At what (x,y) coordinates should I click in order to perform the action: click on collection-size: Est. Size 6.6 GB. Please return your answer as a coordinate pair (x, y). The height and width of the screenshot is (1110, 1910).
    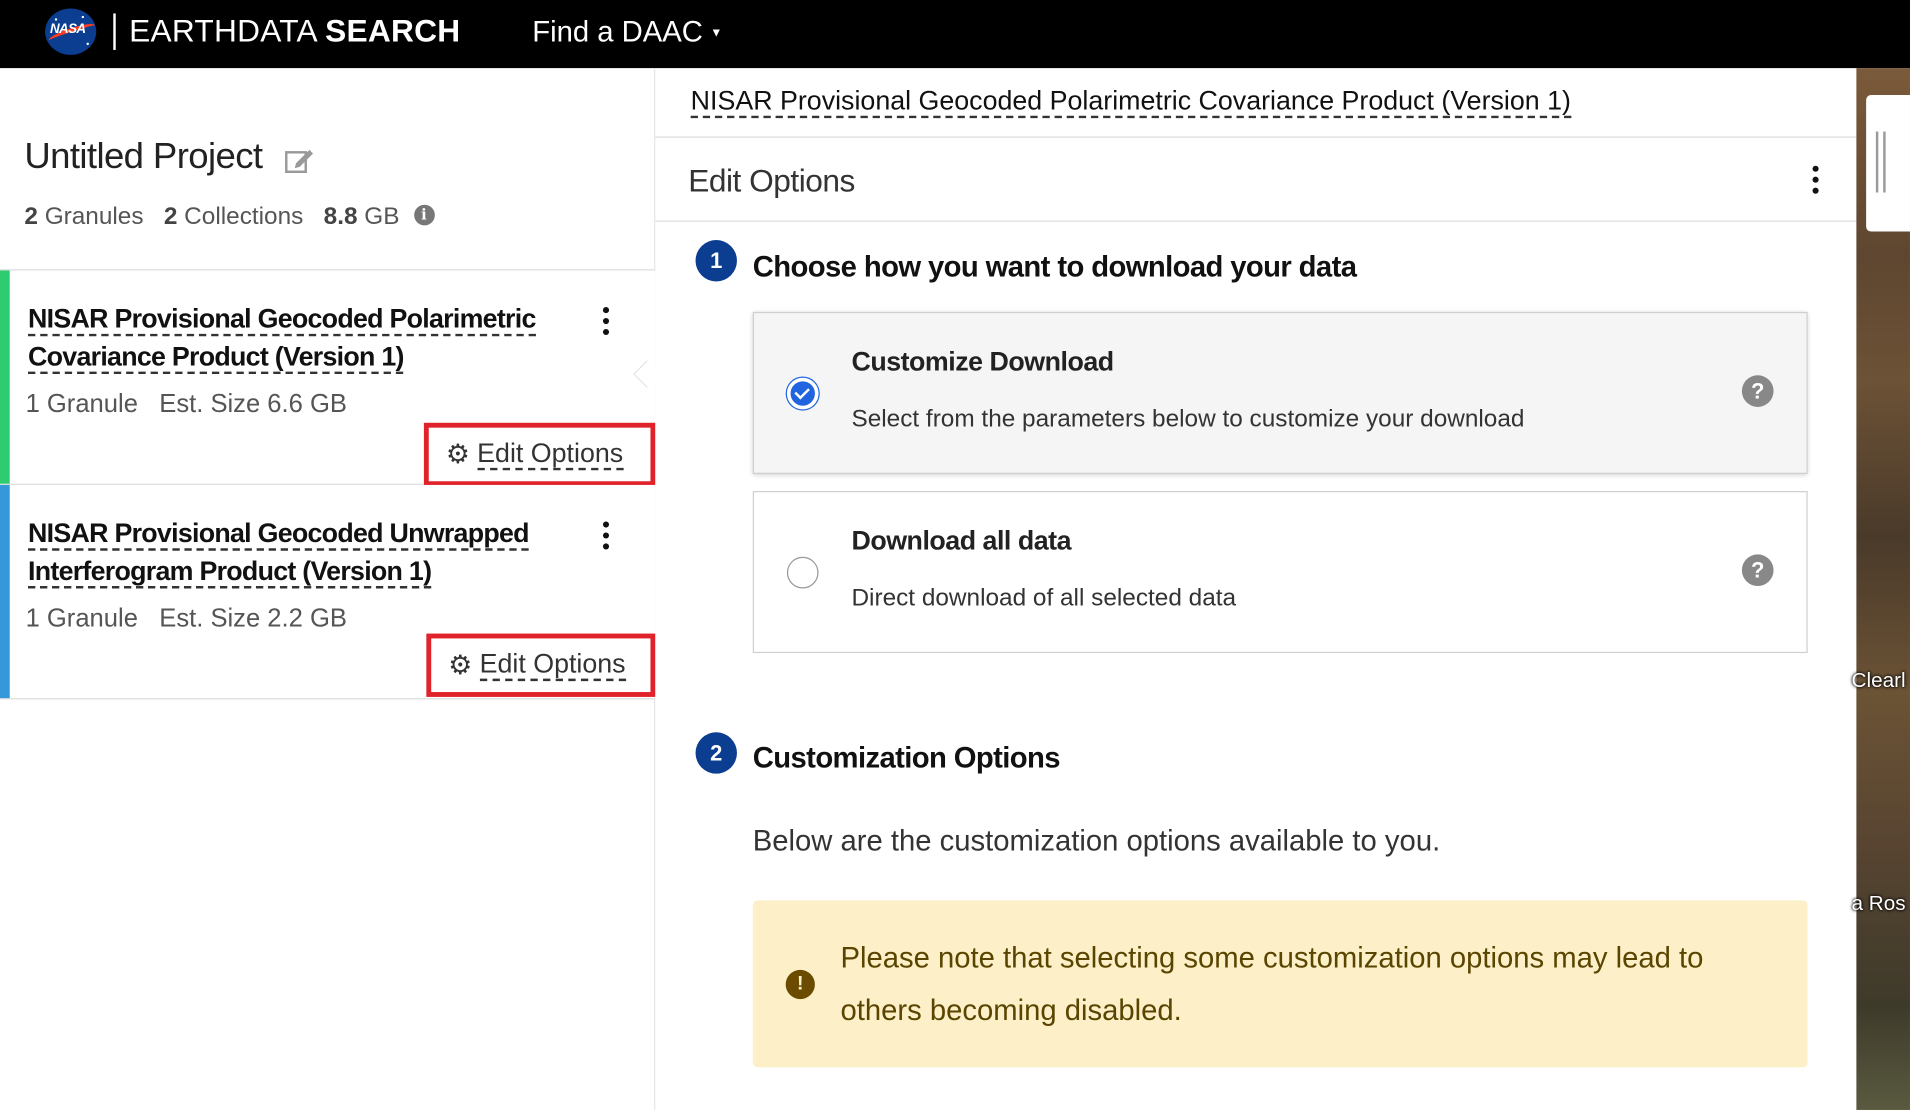
    Looking at the image, I should click on (253, 403).